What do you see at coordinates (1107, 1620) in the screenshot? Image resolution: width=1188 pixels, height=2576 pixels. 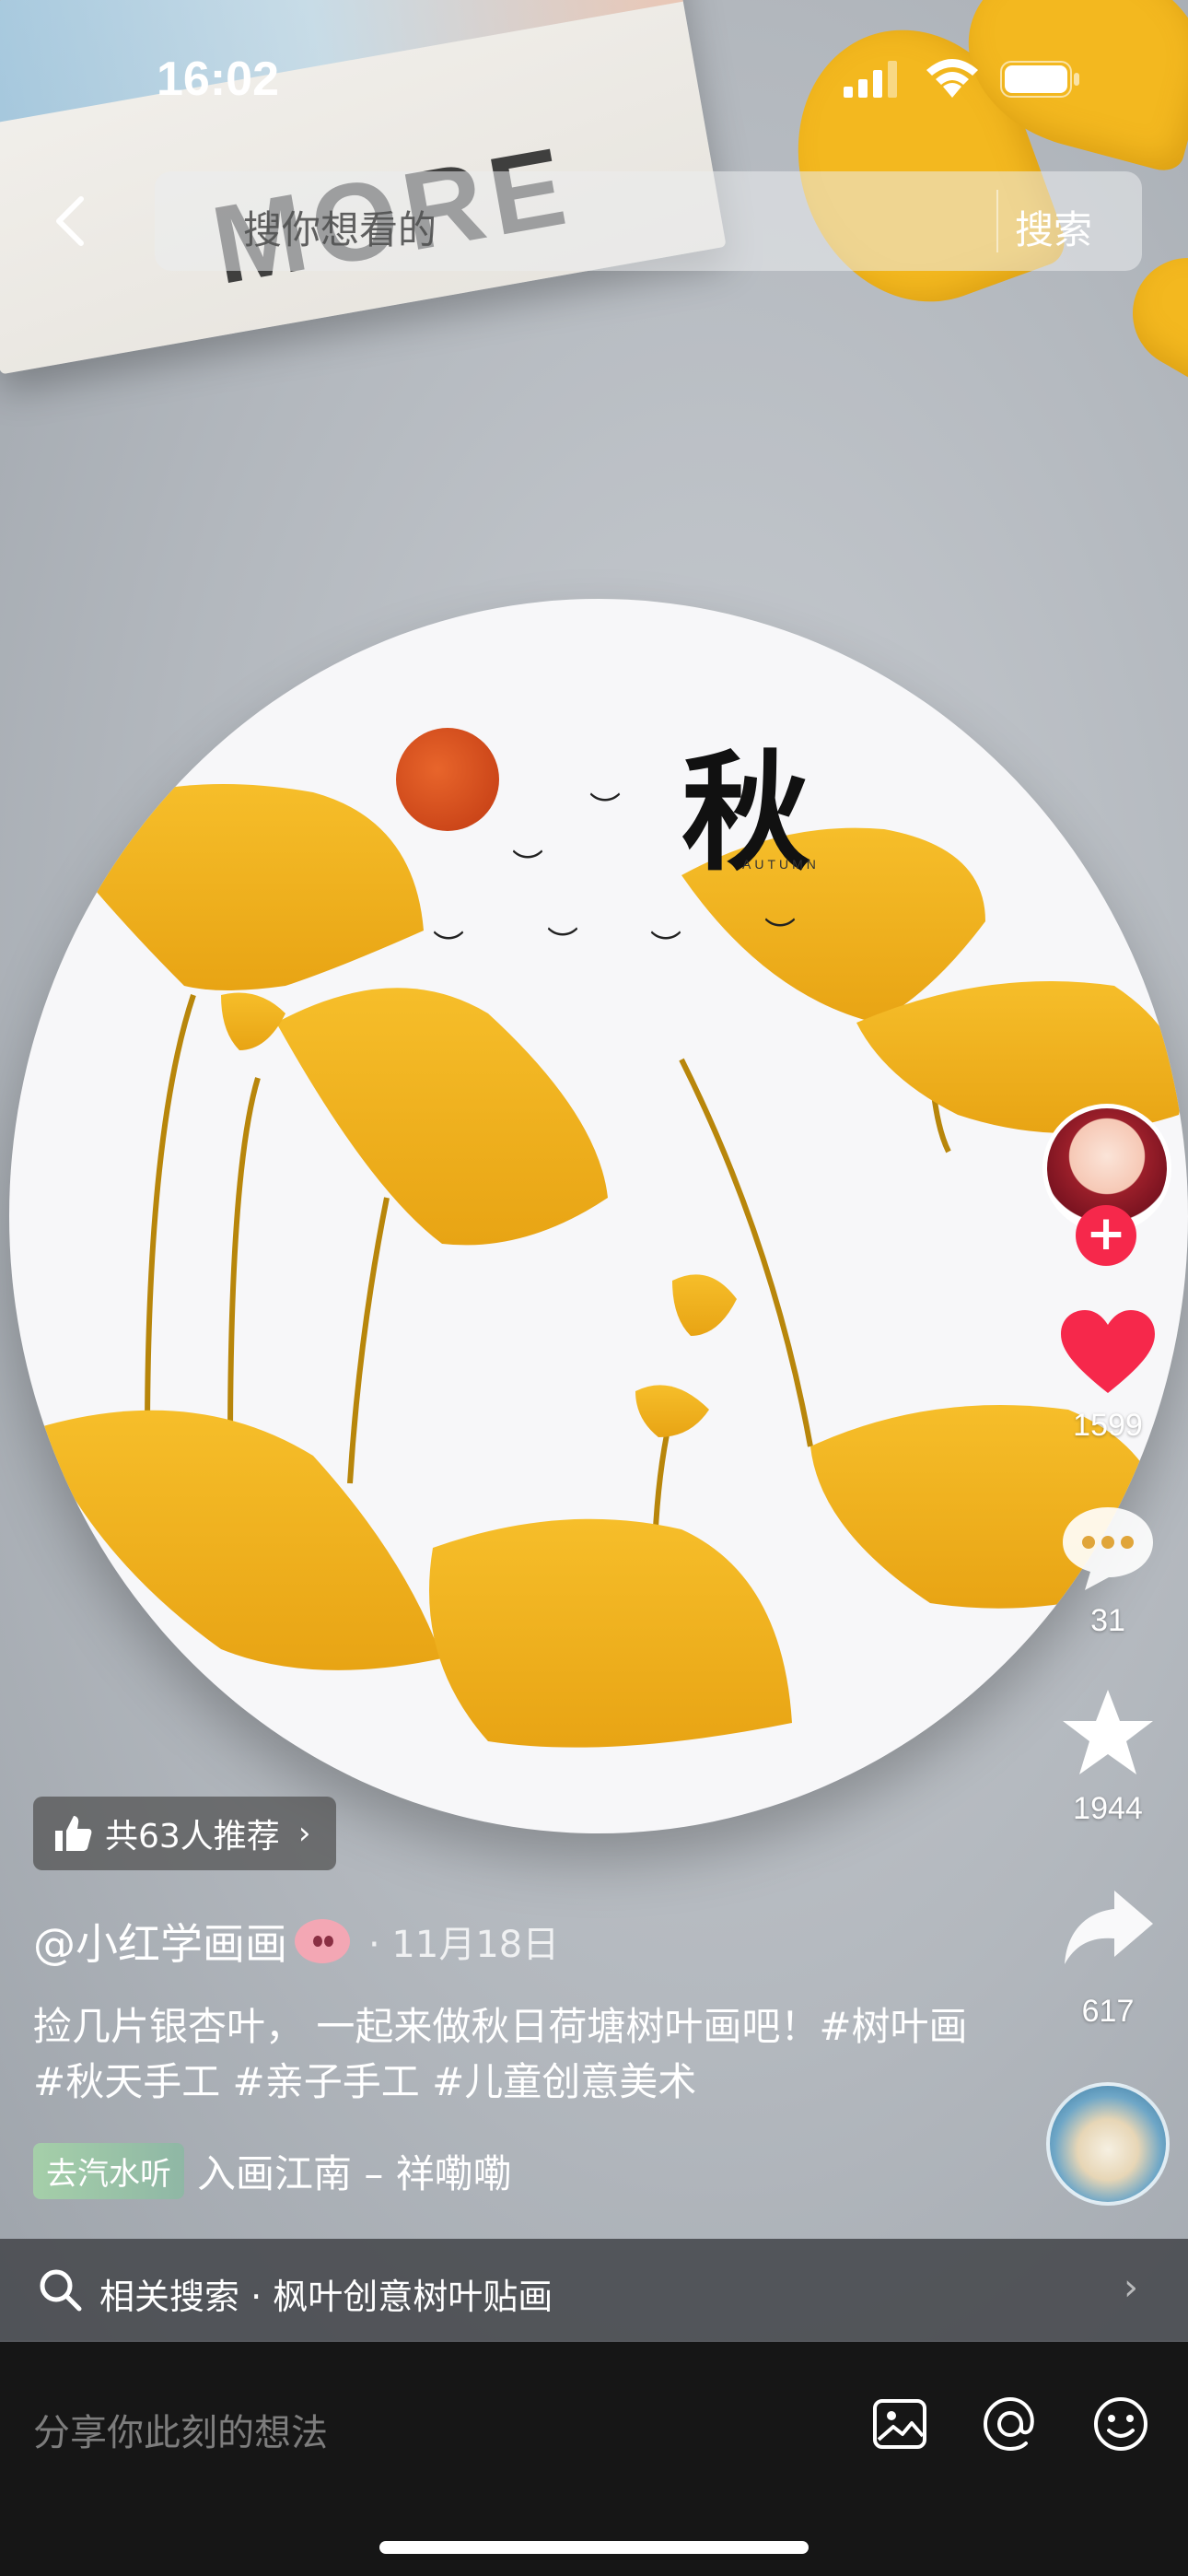 I see `comment-count: 31` at bounding box center [1107, 1620].